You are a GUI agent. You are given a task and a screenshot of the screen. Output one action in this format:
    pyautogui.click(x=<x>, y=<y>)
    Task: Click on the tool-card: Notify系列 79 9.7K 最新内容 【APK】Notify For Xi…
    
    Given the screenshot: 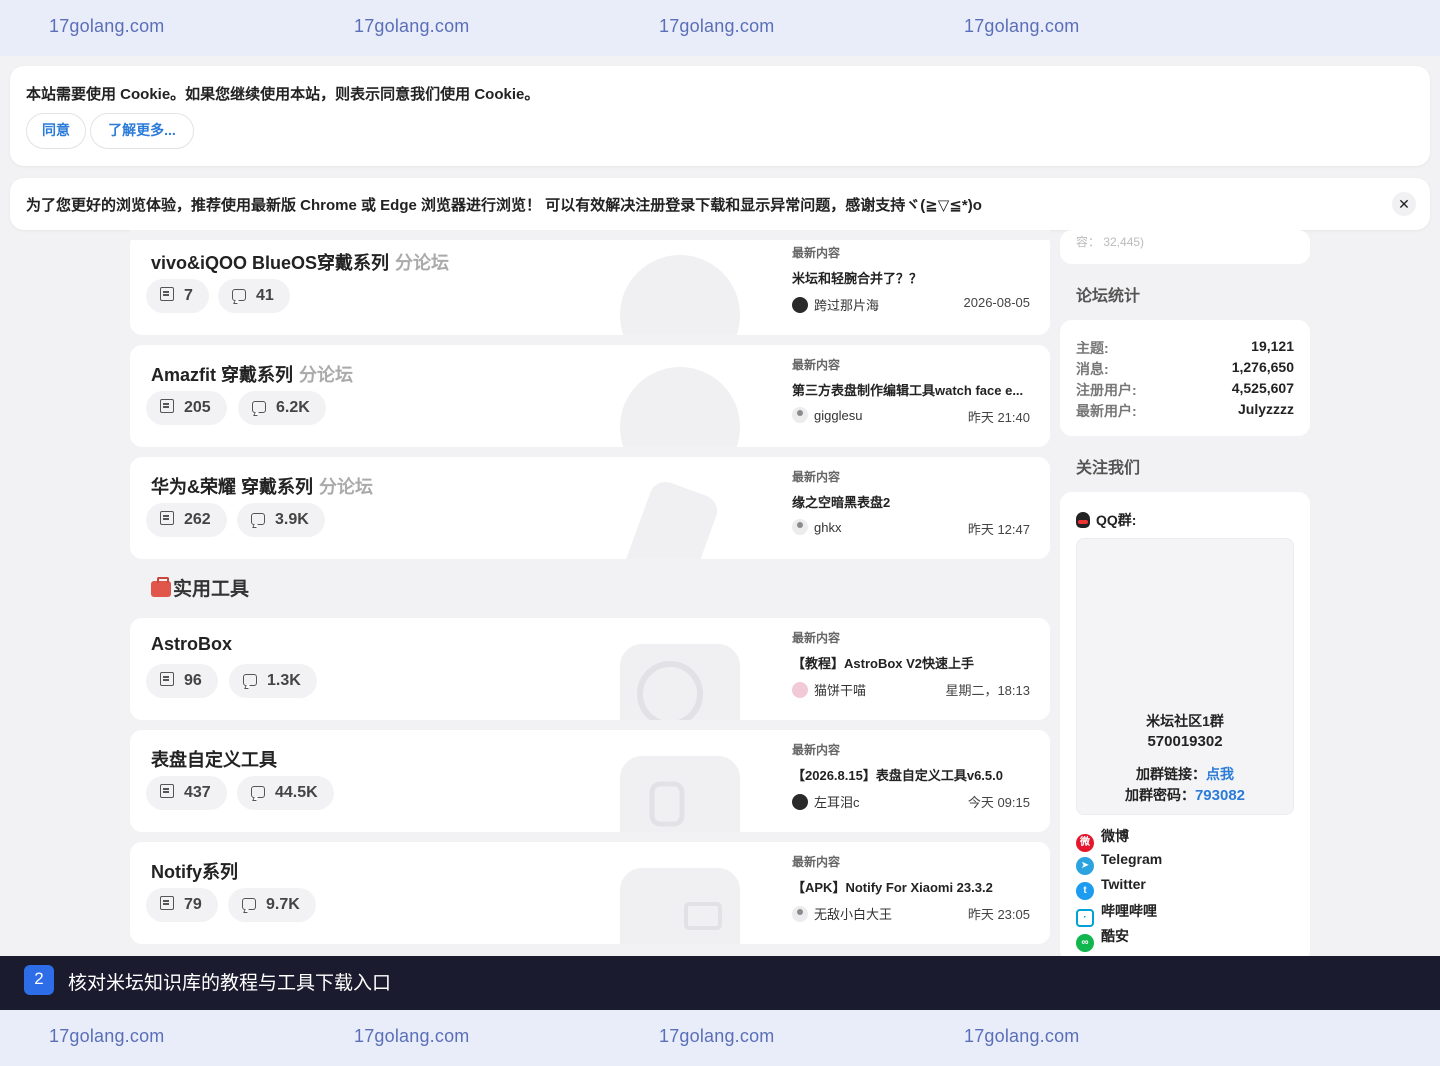 What is the action you would take?
    pyautogui.click(x=590, y=893)
    